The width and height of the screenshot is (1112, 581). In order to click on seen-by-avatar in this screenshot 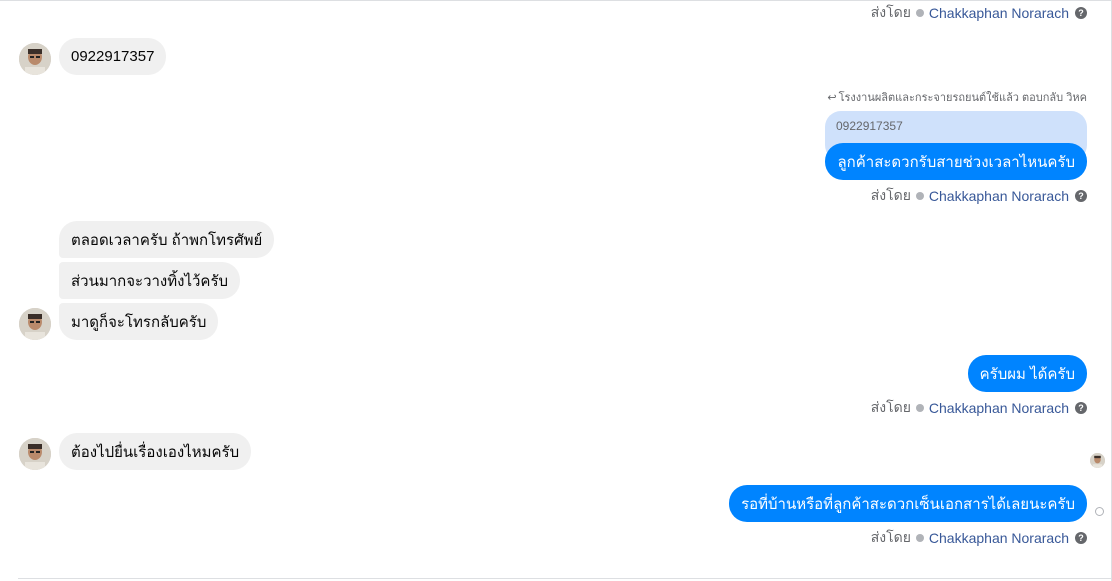, I will do `click(1097, 460)`.